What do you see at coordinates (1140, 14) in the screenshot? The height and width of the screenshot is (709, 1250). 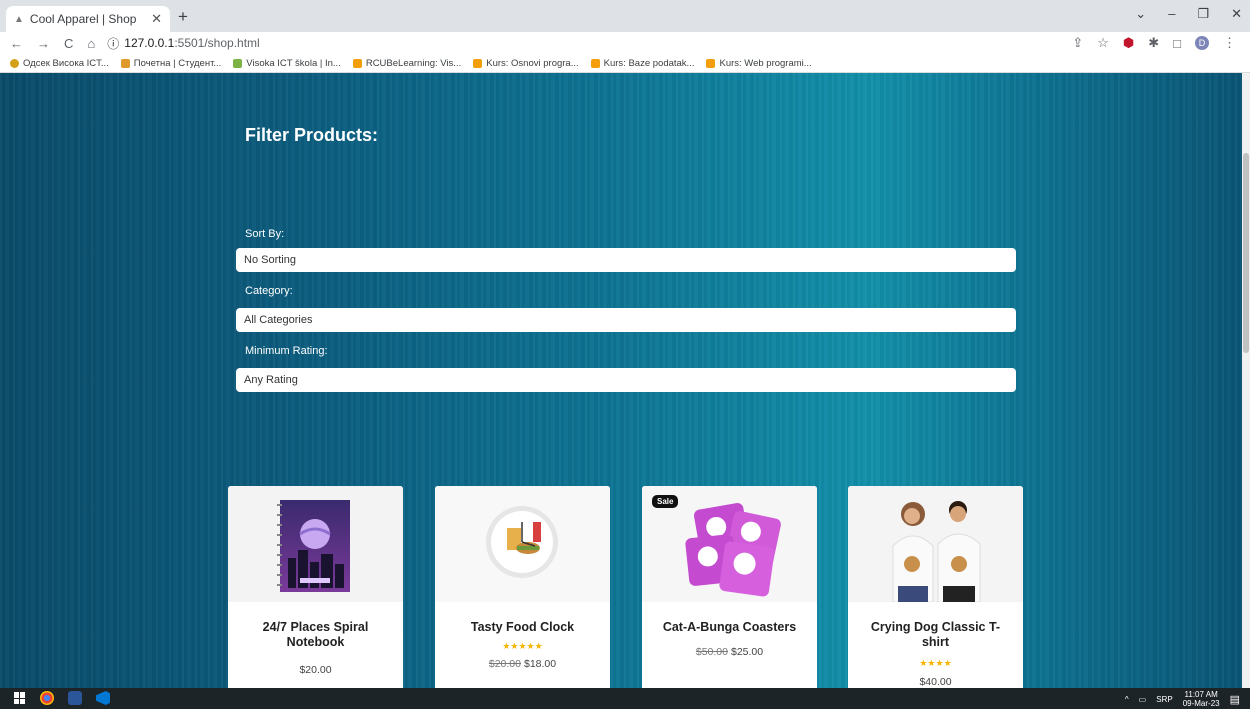 I see `tab-search-icon: ⌄` at bounding box center [1140, 14].